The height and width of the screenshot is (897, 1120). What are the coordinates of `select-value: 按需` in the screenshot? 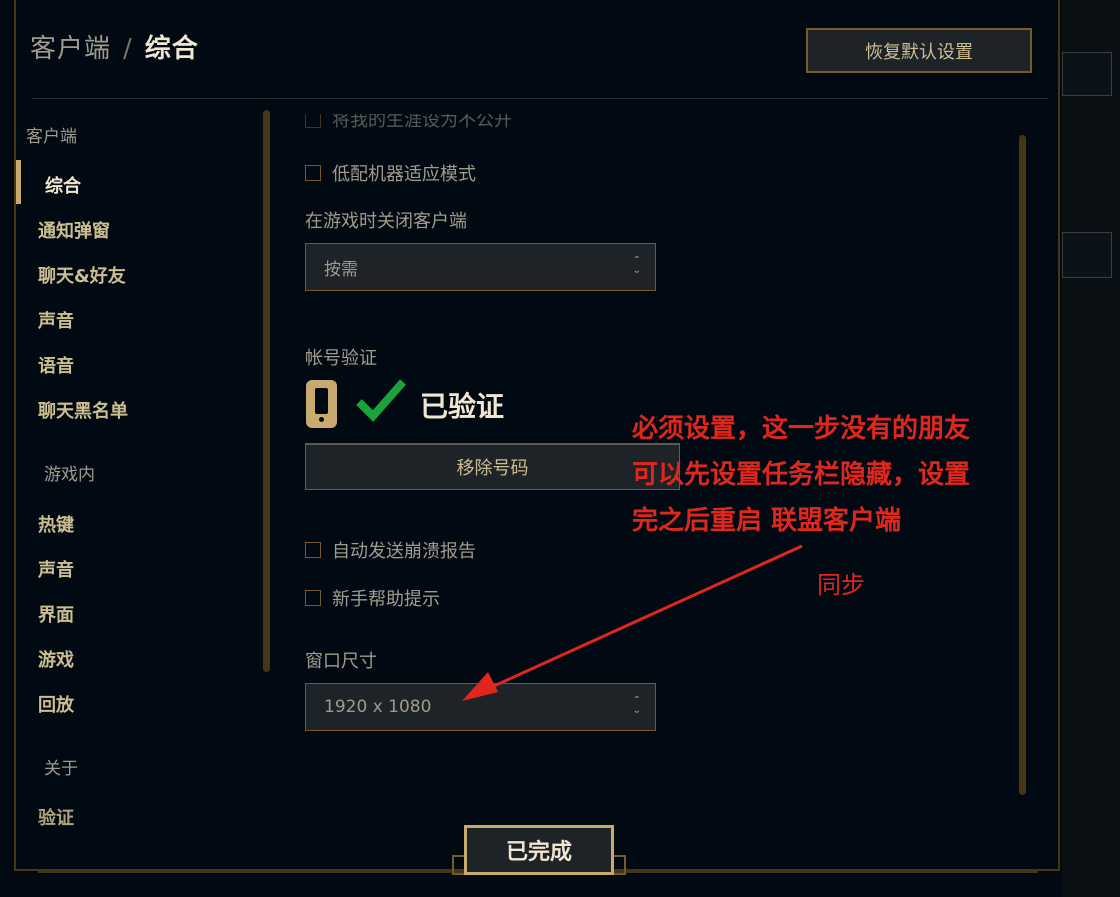 It's located at (341, 269).